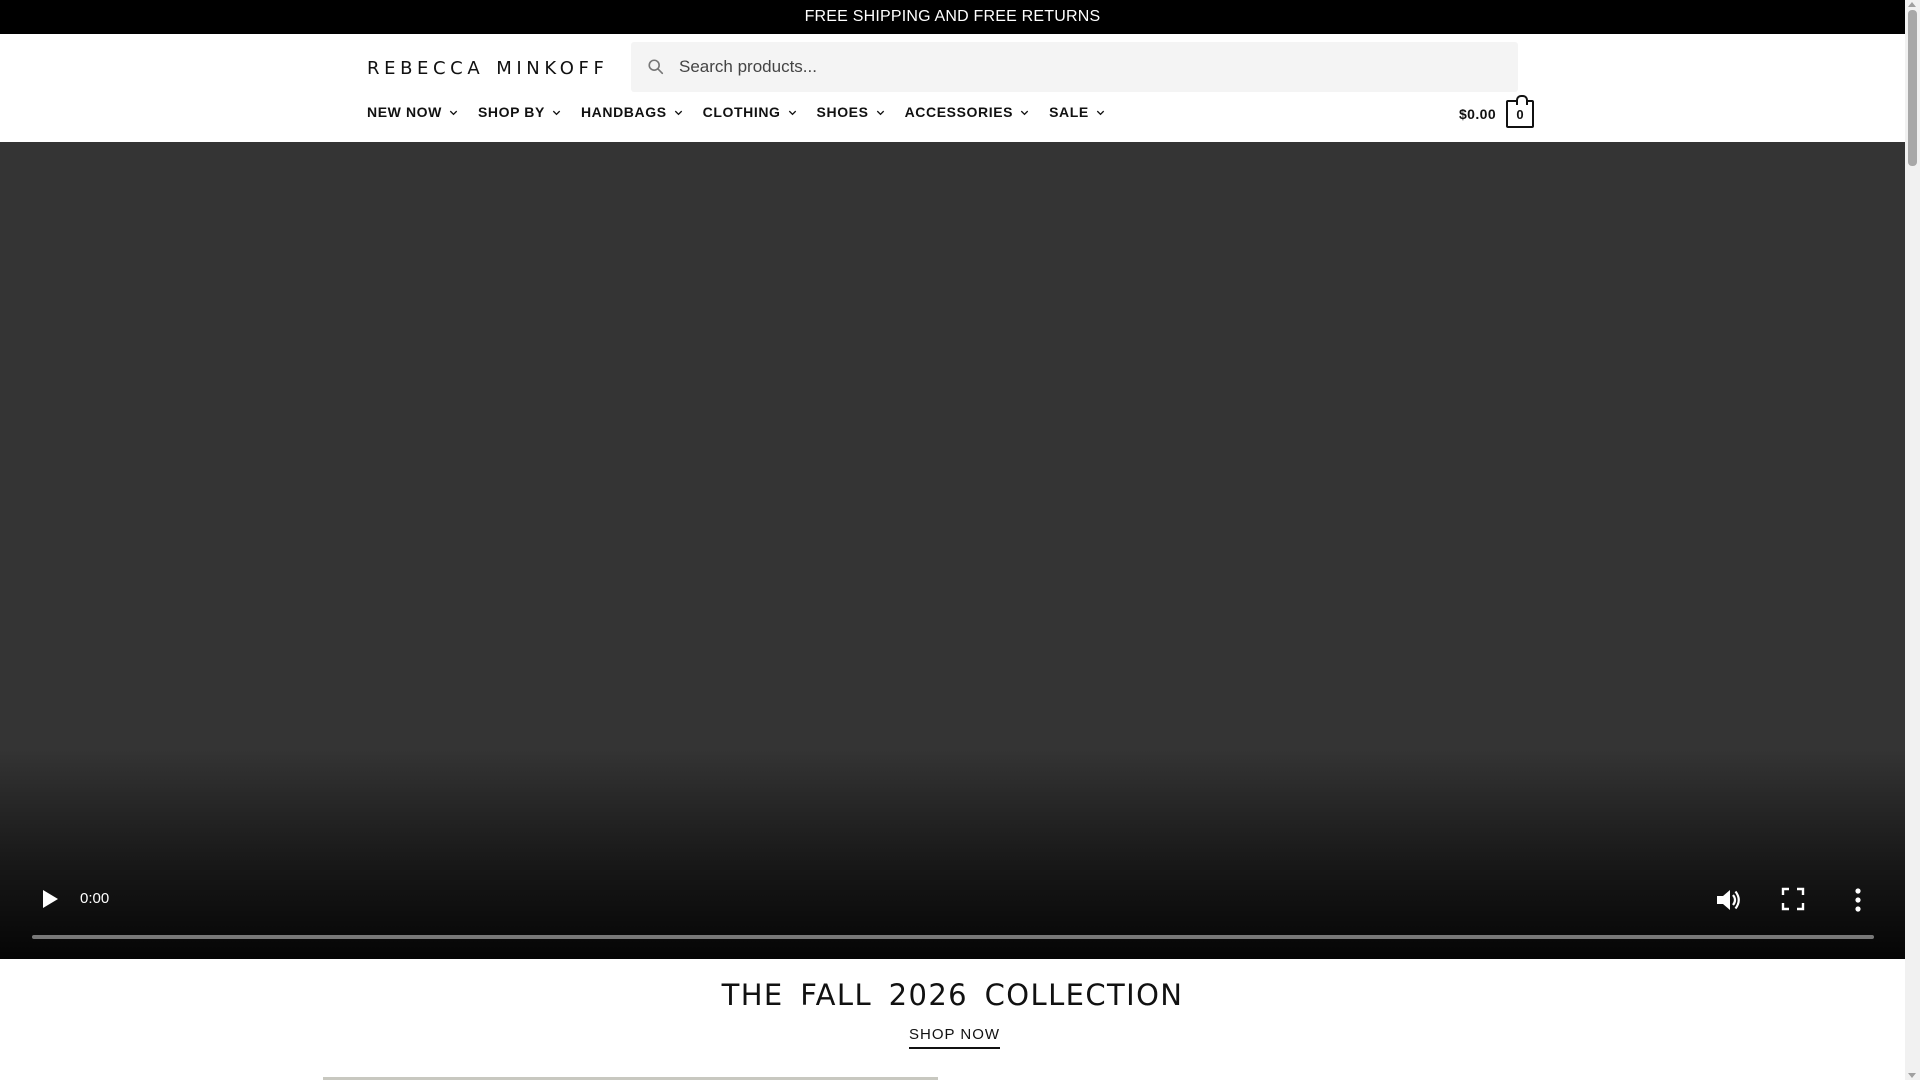 The image size is (1920, 1080). What do you see at coordinates (955, 1037) in the screenshot?
I see `shop-now-link: SHOP NOW` at bounding box center [955, 1037].